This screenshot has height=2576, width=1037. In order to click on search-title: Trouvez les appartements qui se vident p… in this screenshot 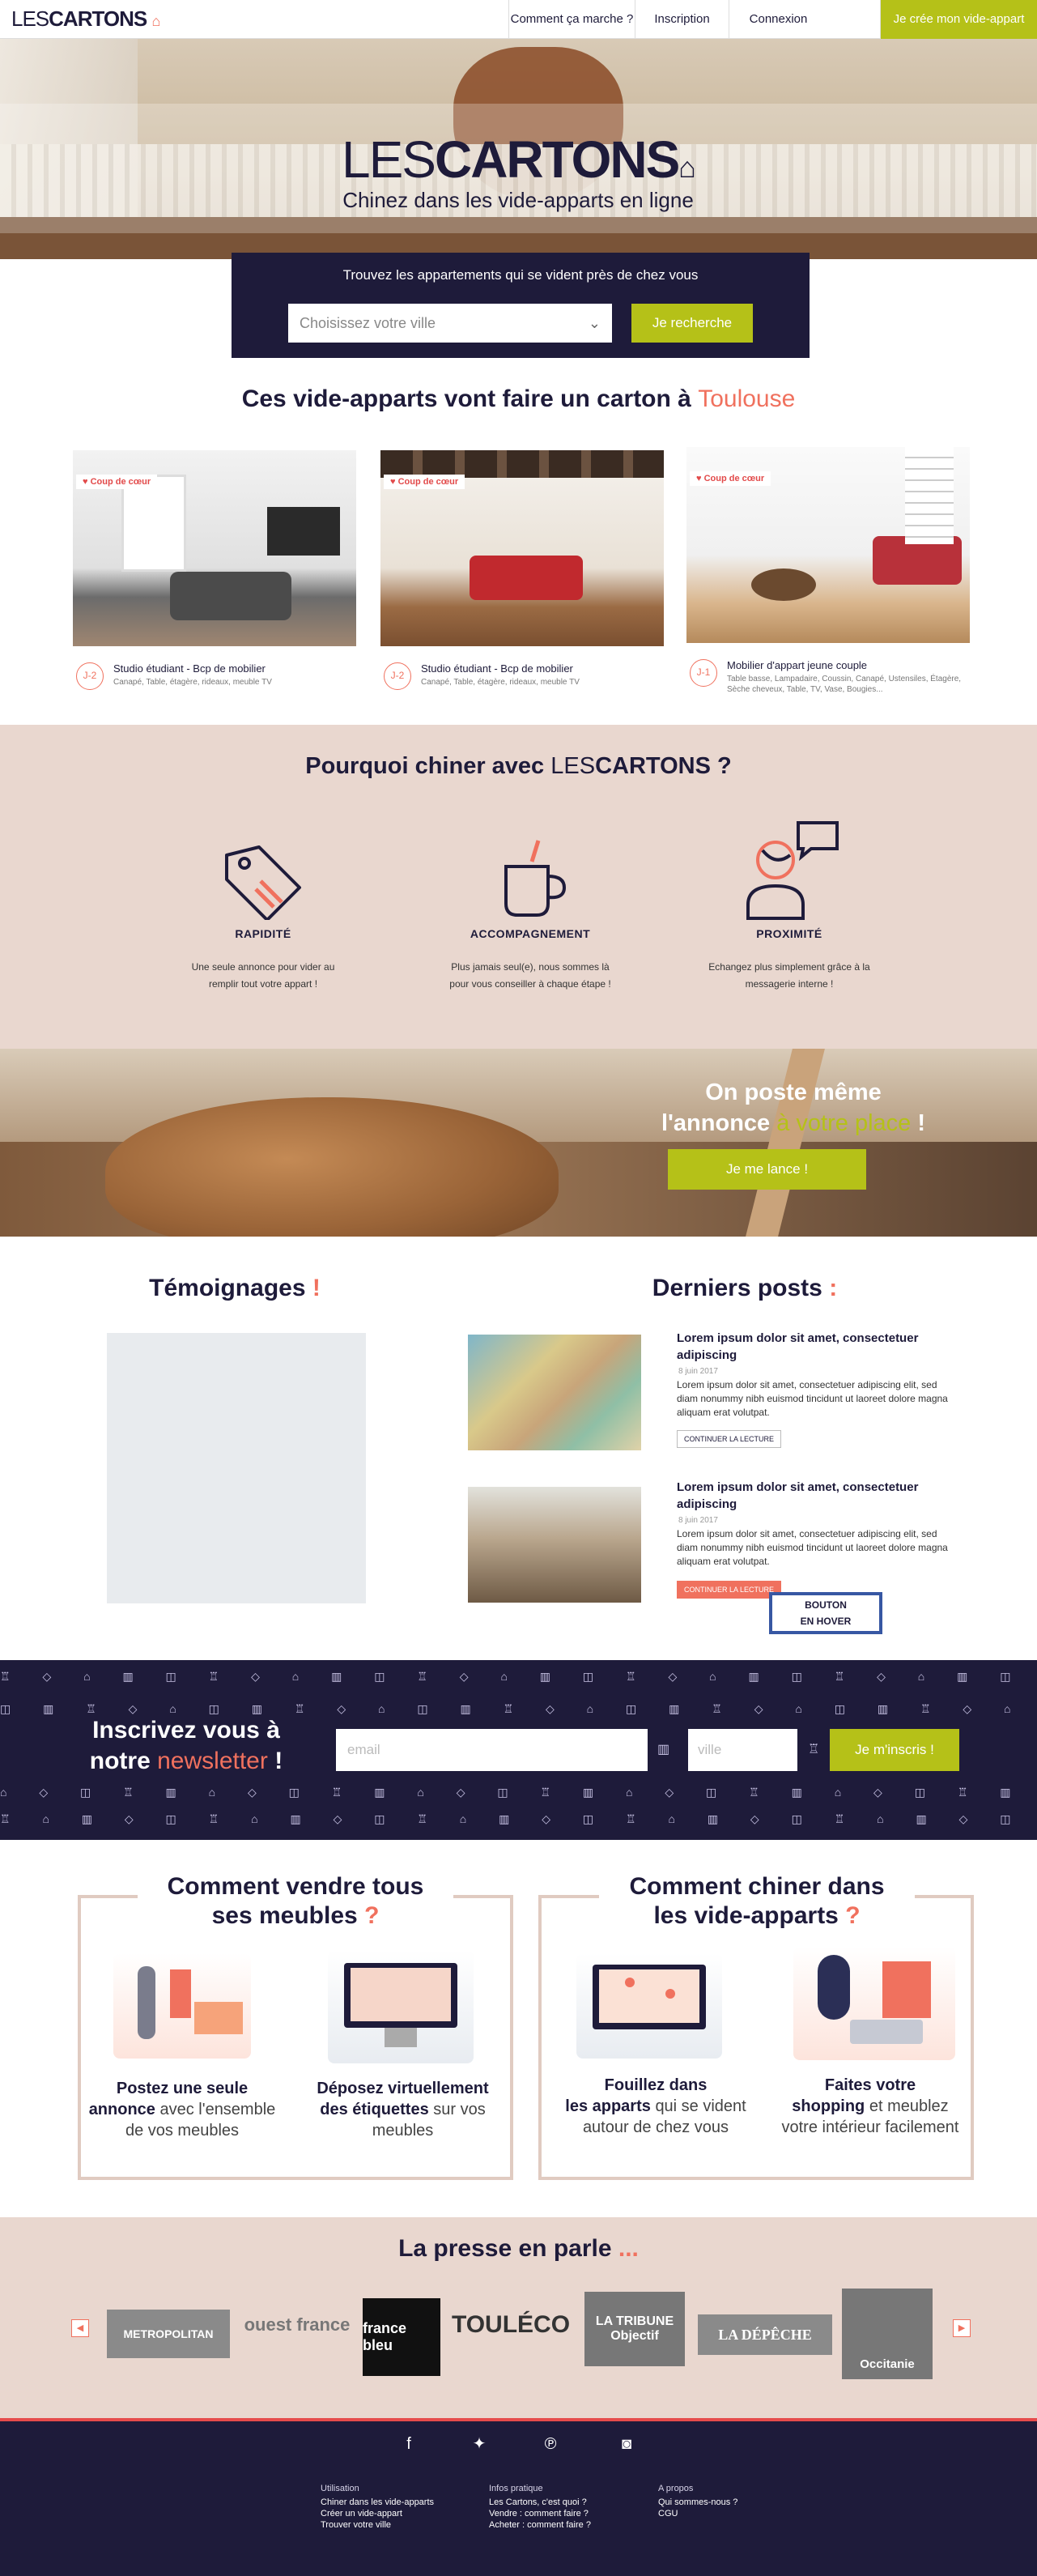, I will do `click(520, 275)`.